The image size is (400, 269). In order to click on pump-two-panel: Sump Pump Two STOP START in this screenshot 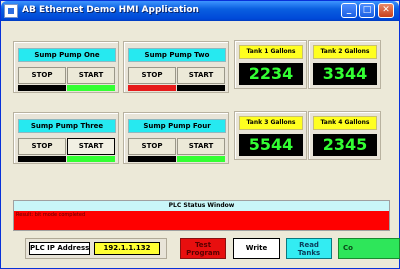, I will do `click(176, 67)`.